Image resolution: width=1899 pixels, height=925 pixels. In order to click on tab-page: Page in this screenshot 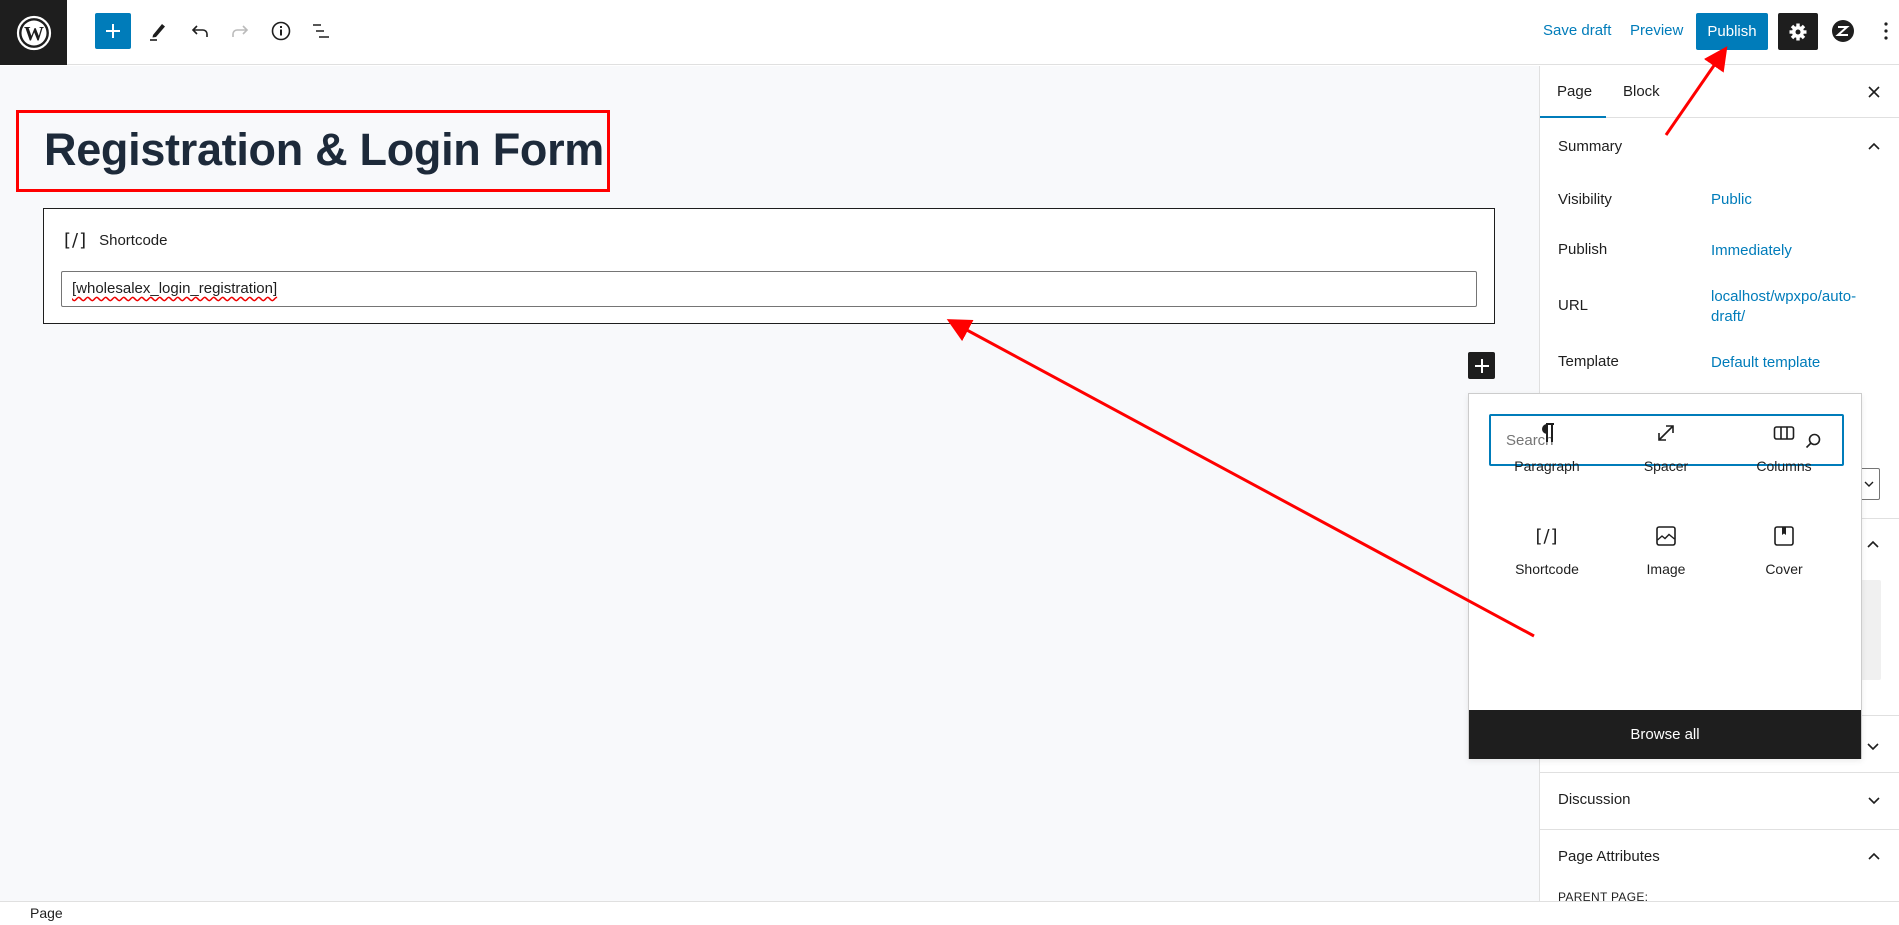, I will do `click(1573, 92)`.